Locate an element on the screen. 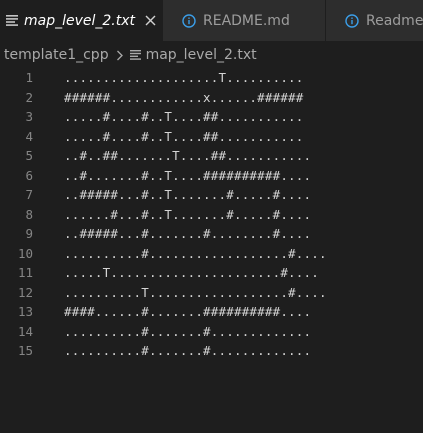  line-number: 8 is located at coordinates (29, 214).